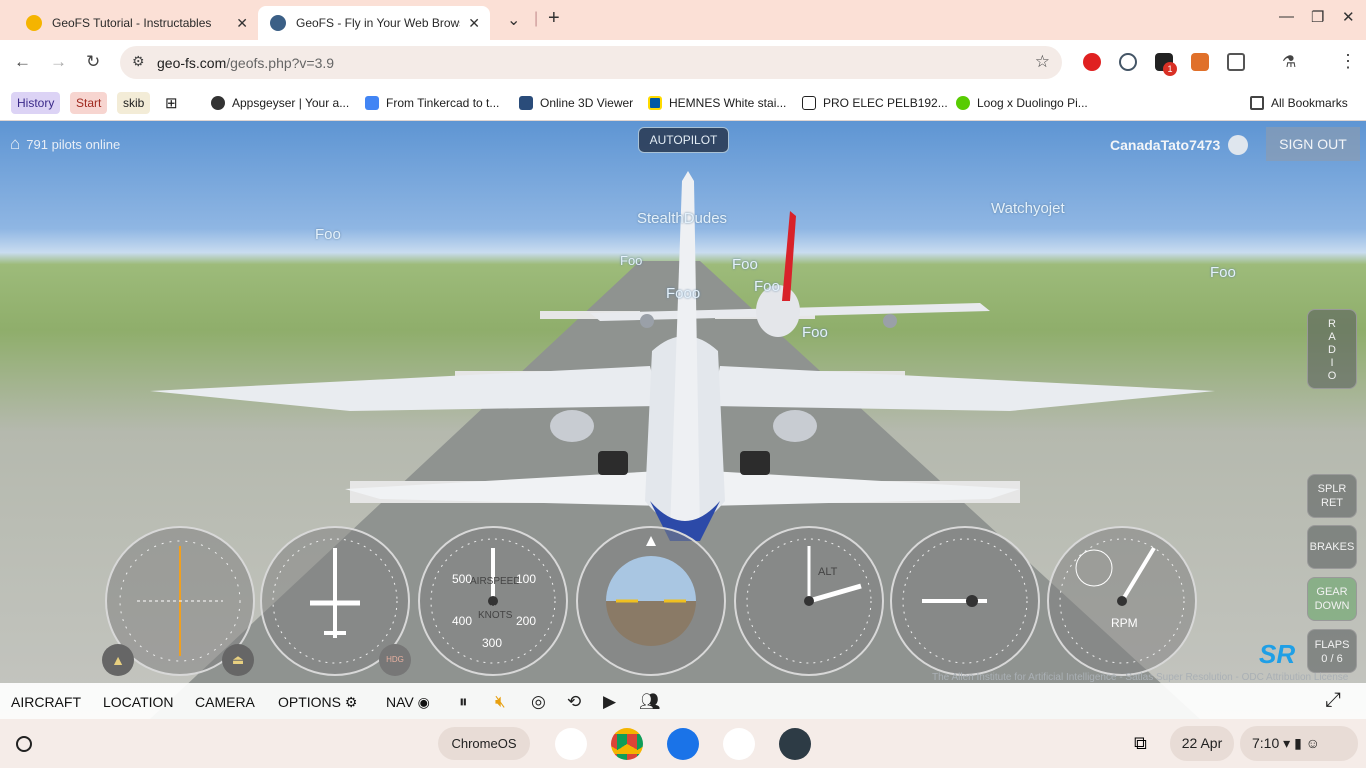 Image resolution: width=1366 pixels, height=768 pixels. I want to click on date-pill: 22 Apr, so click(1202, 743).